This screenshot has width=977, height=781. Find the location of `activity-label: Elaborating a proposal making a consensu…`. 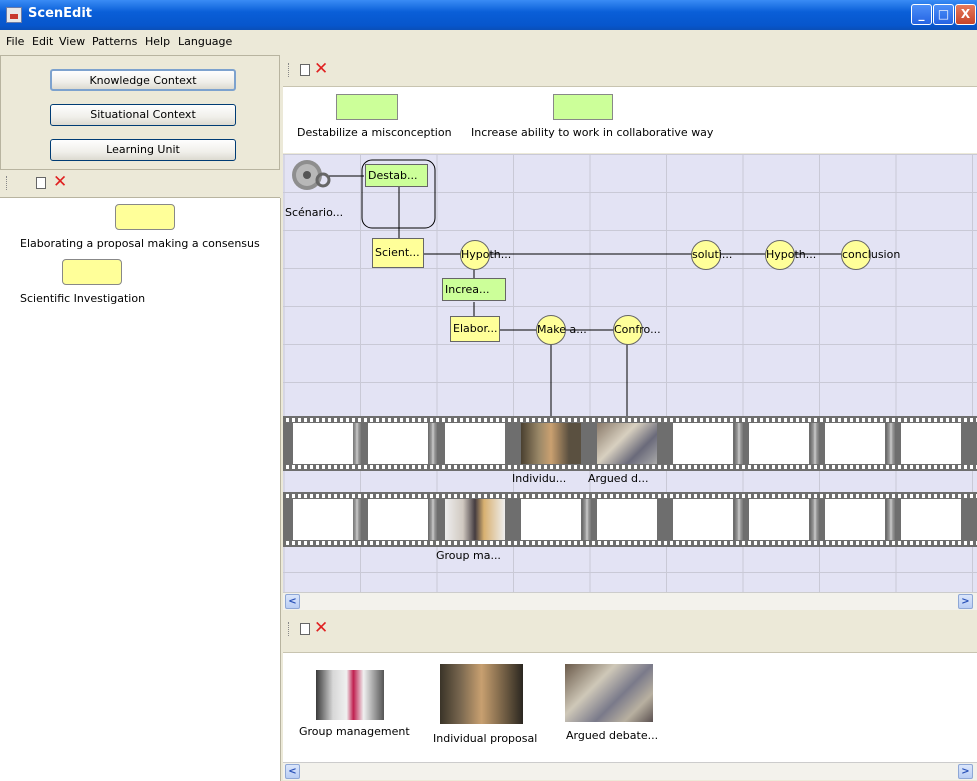

activity-label: Elaborating a proposal making a consensu… is located at coordinates (140, 243).